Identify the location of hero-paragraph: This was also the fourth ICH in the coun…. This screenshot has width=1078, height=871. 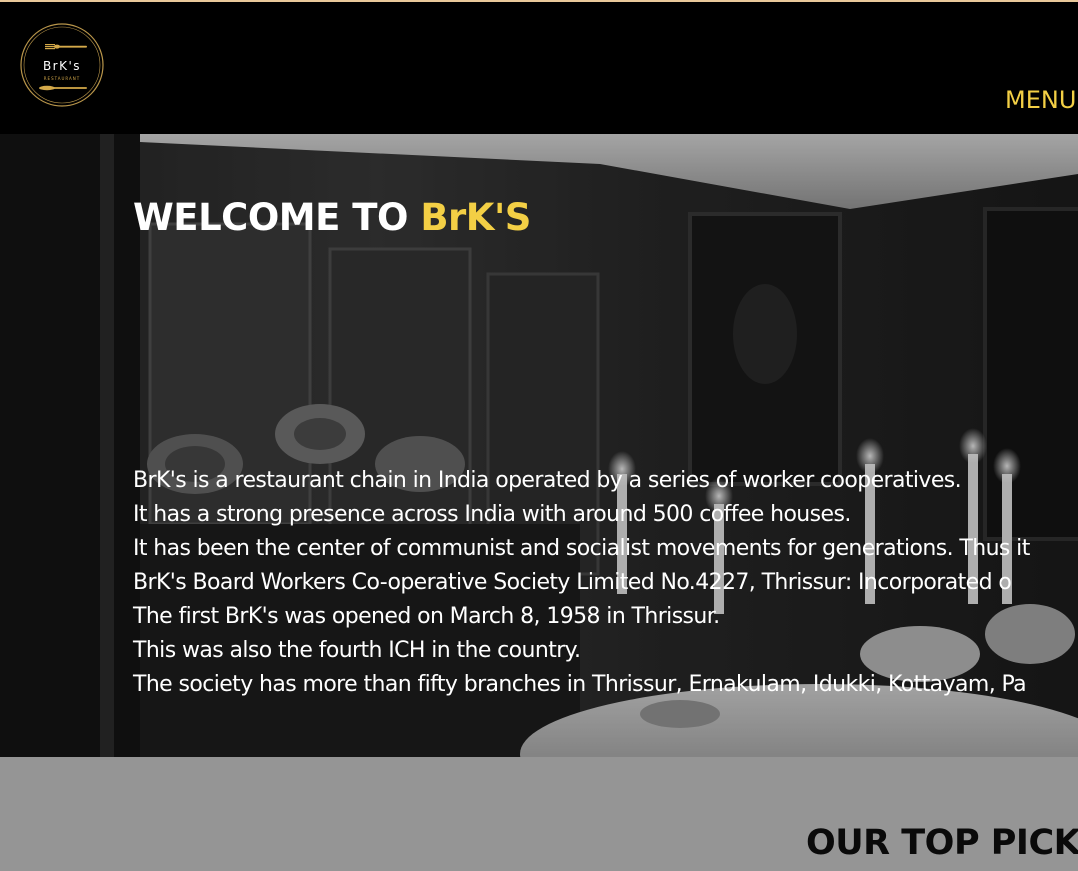
(357, 650).